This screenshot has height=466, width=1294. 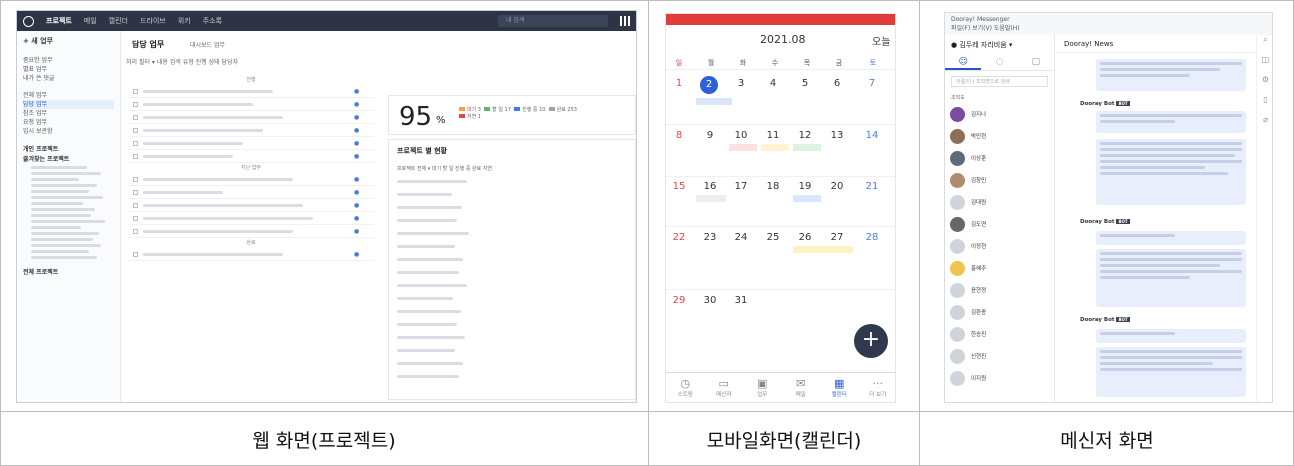 I want to click on people-tab-icon: ☺, so click(x=963, y=61).